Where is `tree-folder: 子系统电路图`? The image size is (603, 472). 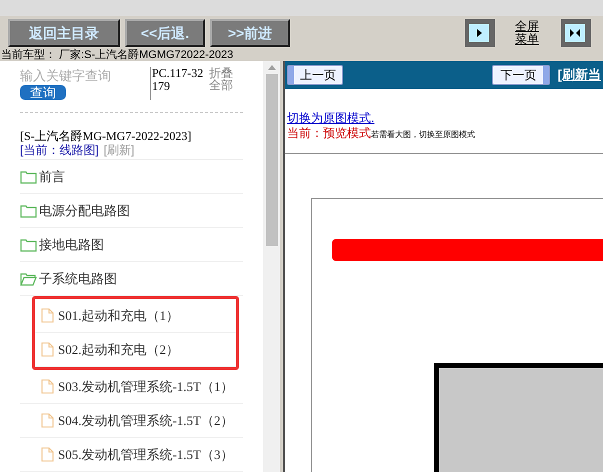
tree-folder: 子系统电路图 is located at coordinates (78, 278).